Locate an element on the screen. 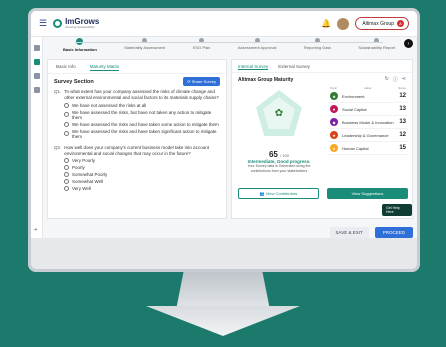 The width and height of the screenshot is (446, 347). pentagon-inner: ✿ is located at coordinates (279, 113).